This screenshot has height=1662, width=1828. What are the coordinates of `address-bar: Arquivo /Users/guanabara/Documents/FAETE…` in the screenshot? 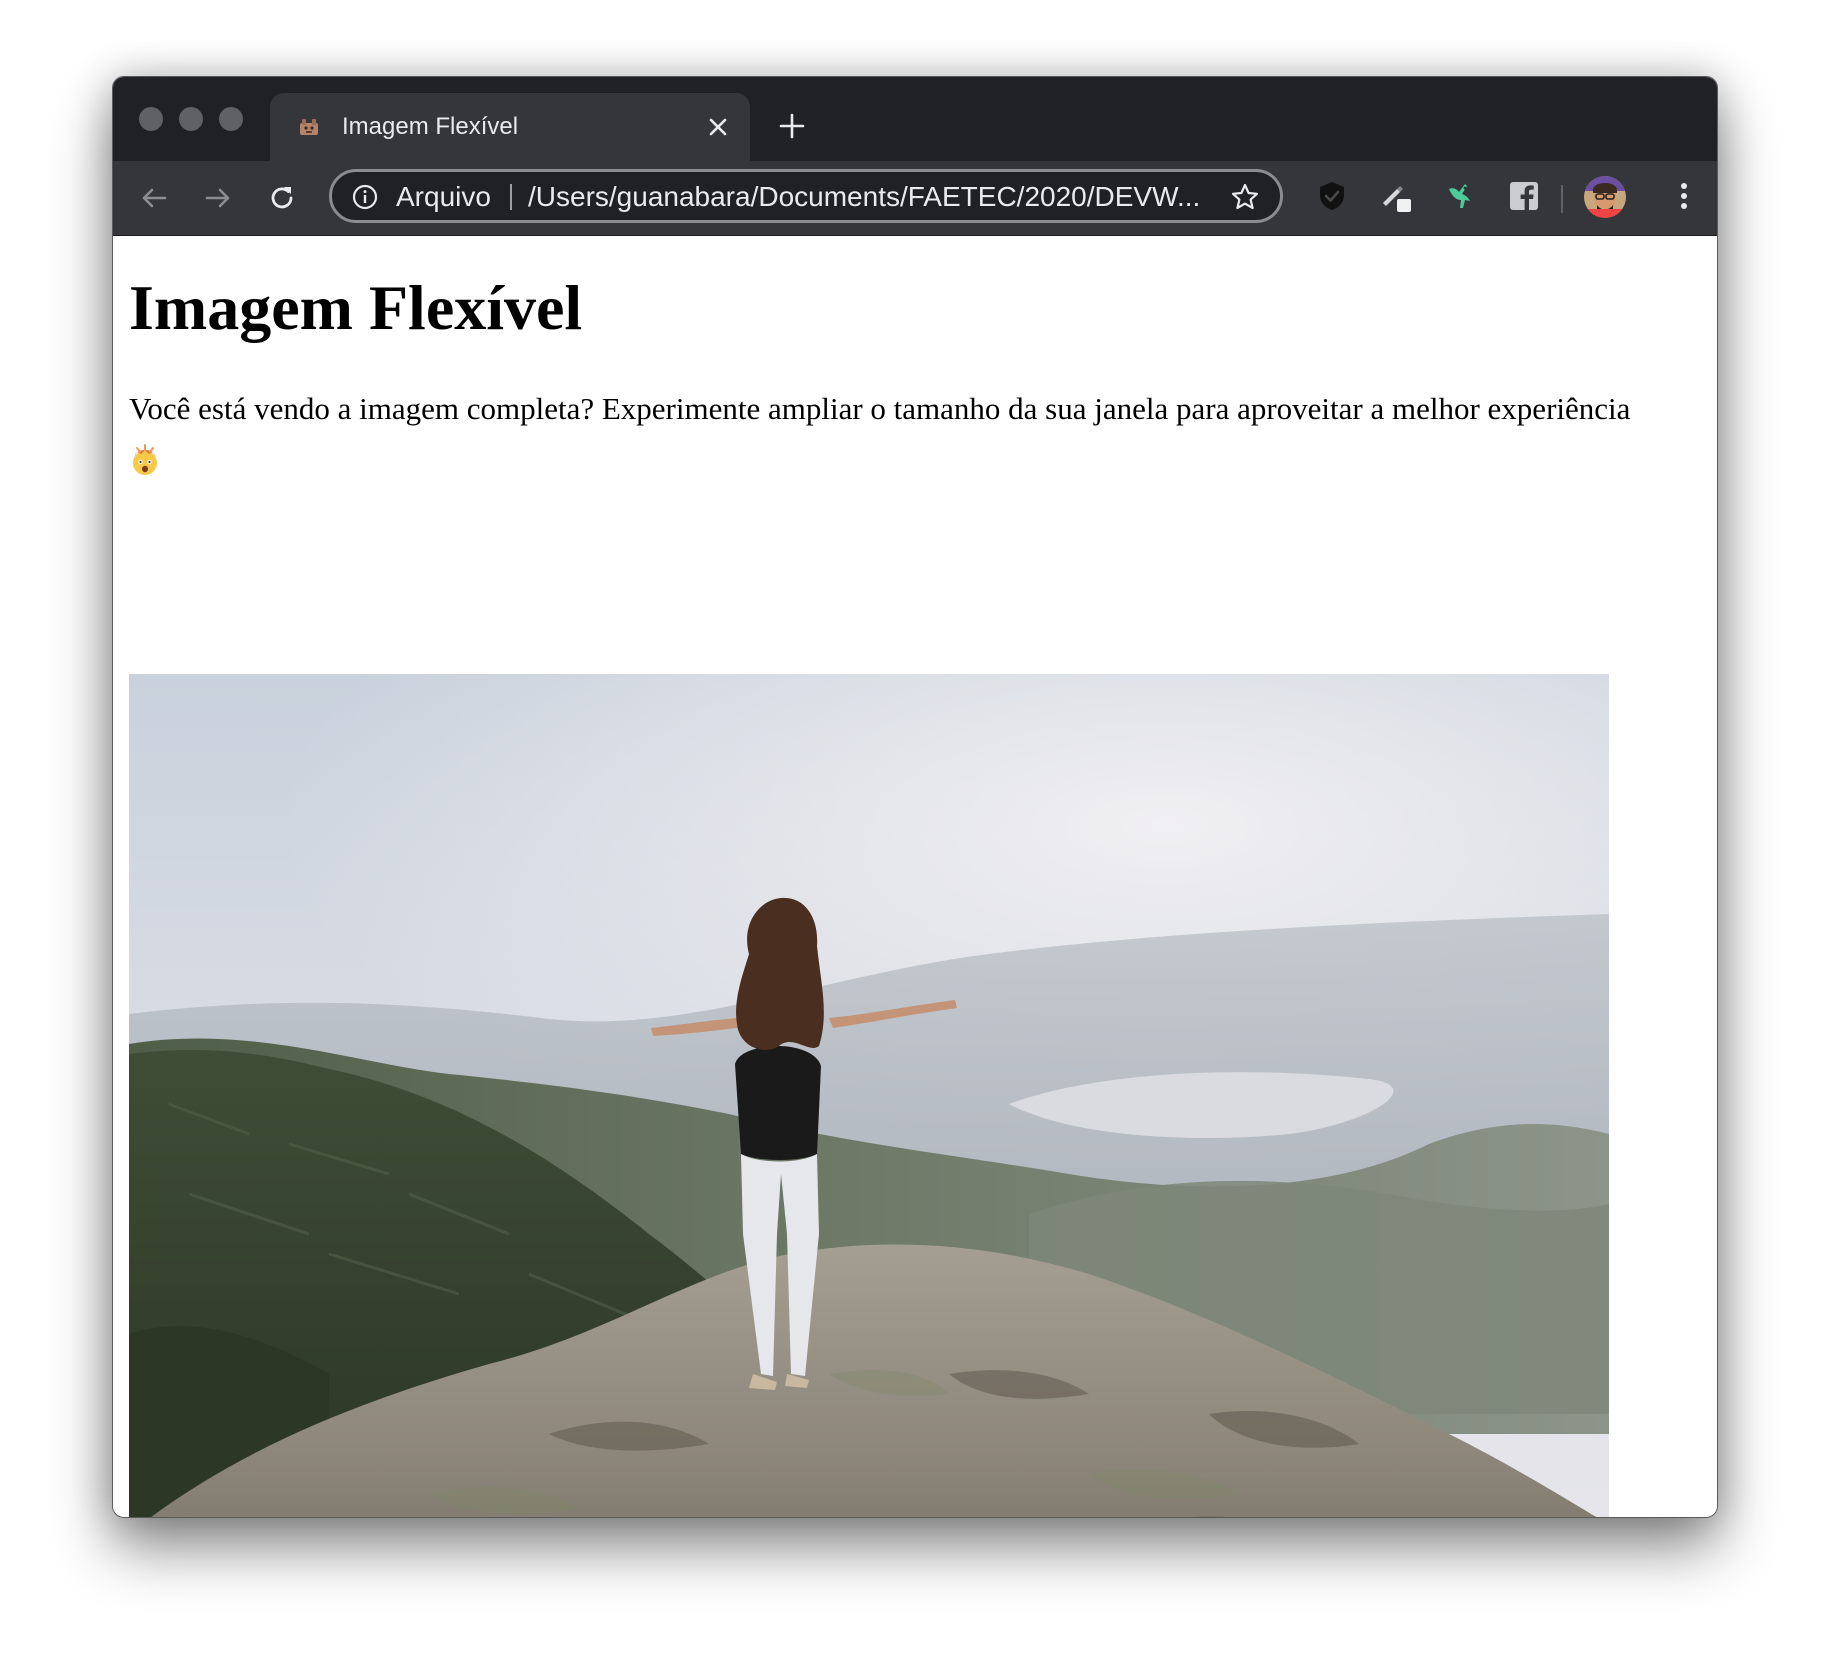 It's located at (806, 196).